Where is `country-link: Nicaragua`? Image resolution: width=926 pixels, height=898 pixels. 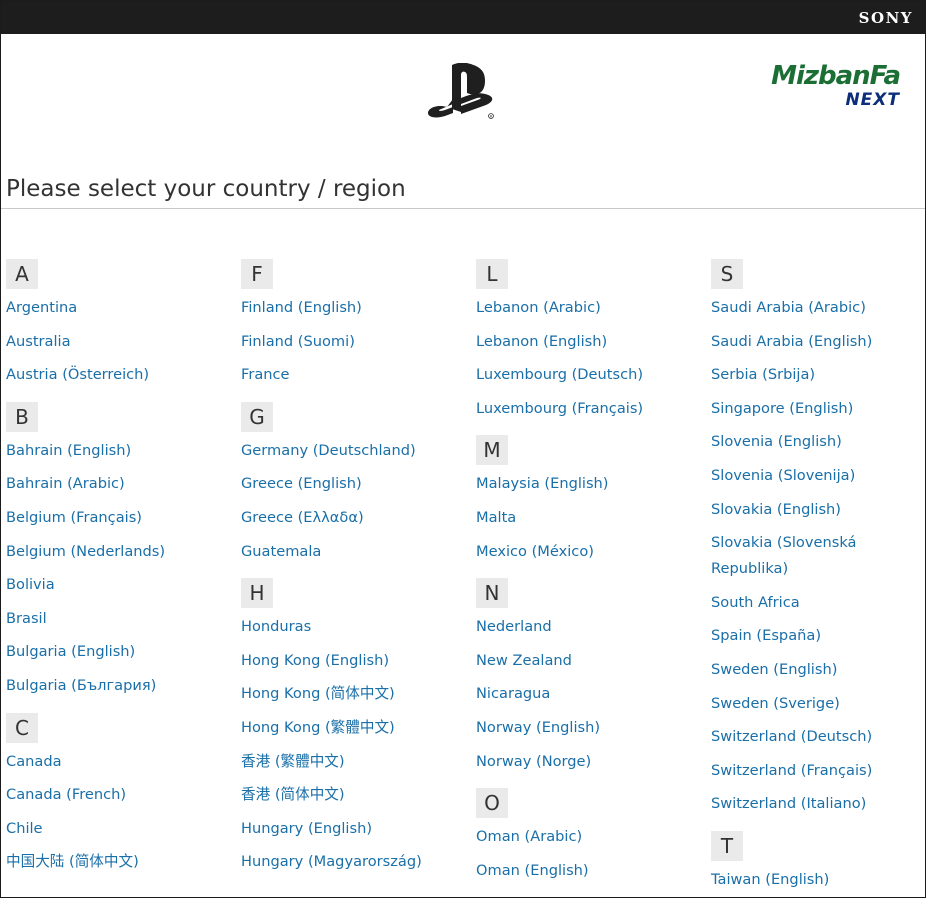
country-link: Nicaragua is located at coordinates (513, 694).